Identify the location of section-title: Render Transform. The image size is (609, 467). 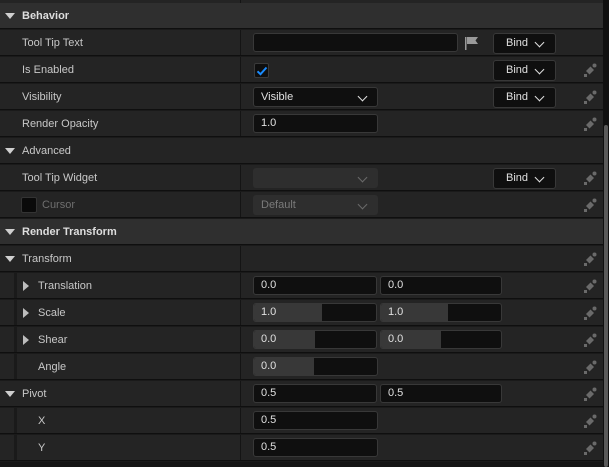
(69, 232).